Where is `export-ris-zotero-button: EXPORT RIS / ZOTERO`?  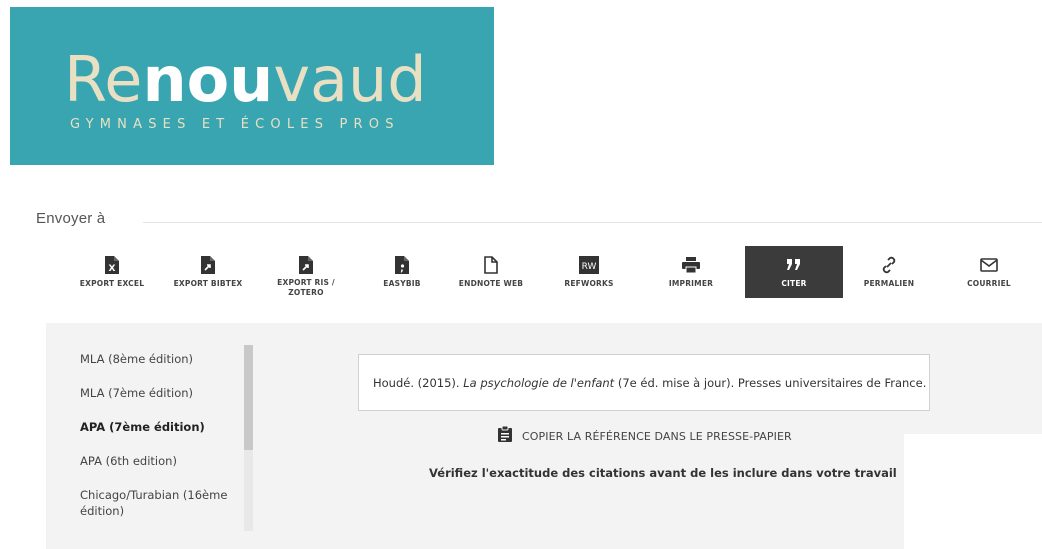 export-ris-zotero-button: EXPORT RIS / ZOTERO is located at coordinates (306, 272).